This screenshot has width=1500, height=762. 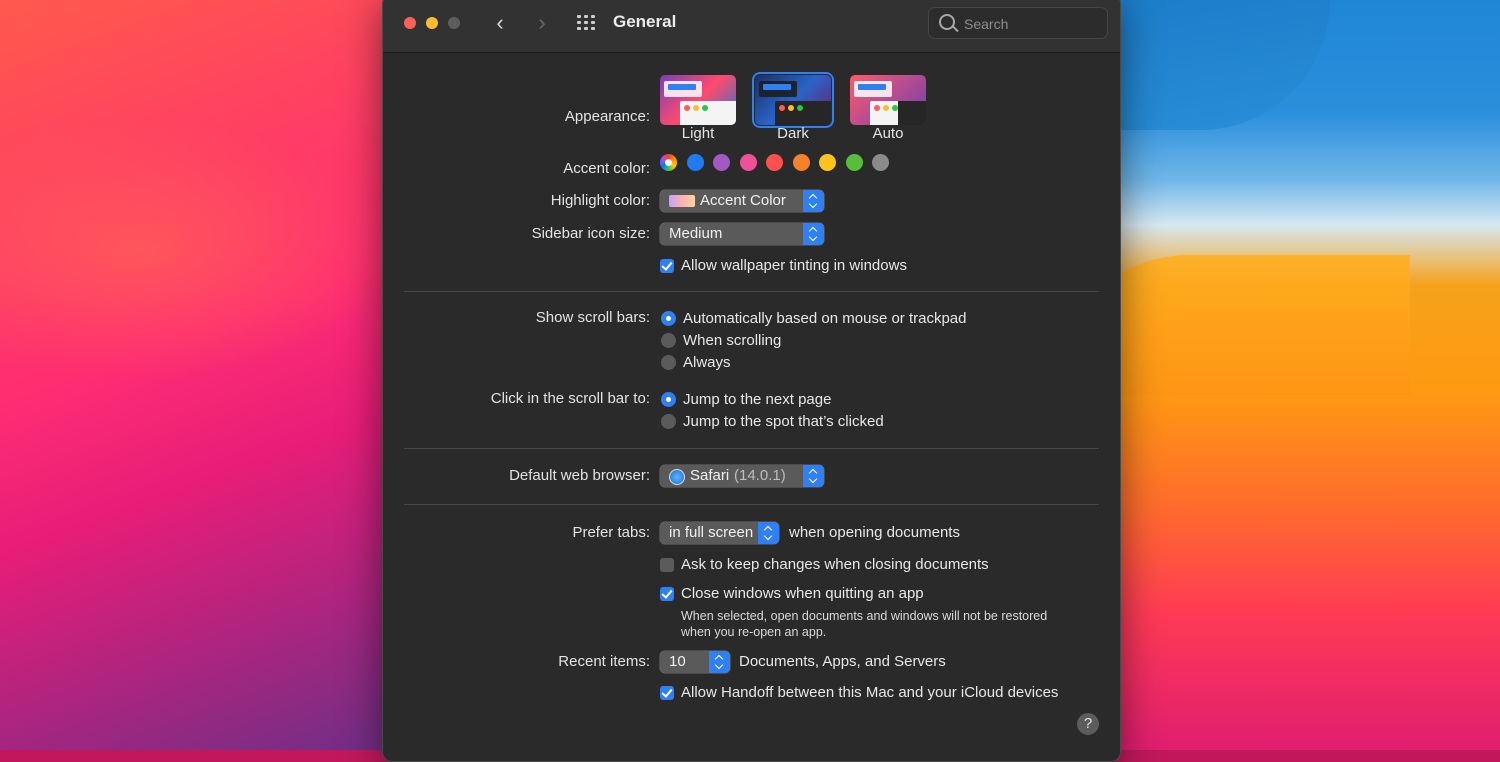 I want to click on click-spot-radio, so click(x=668, y=421).